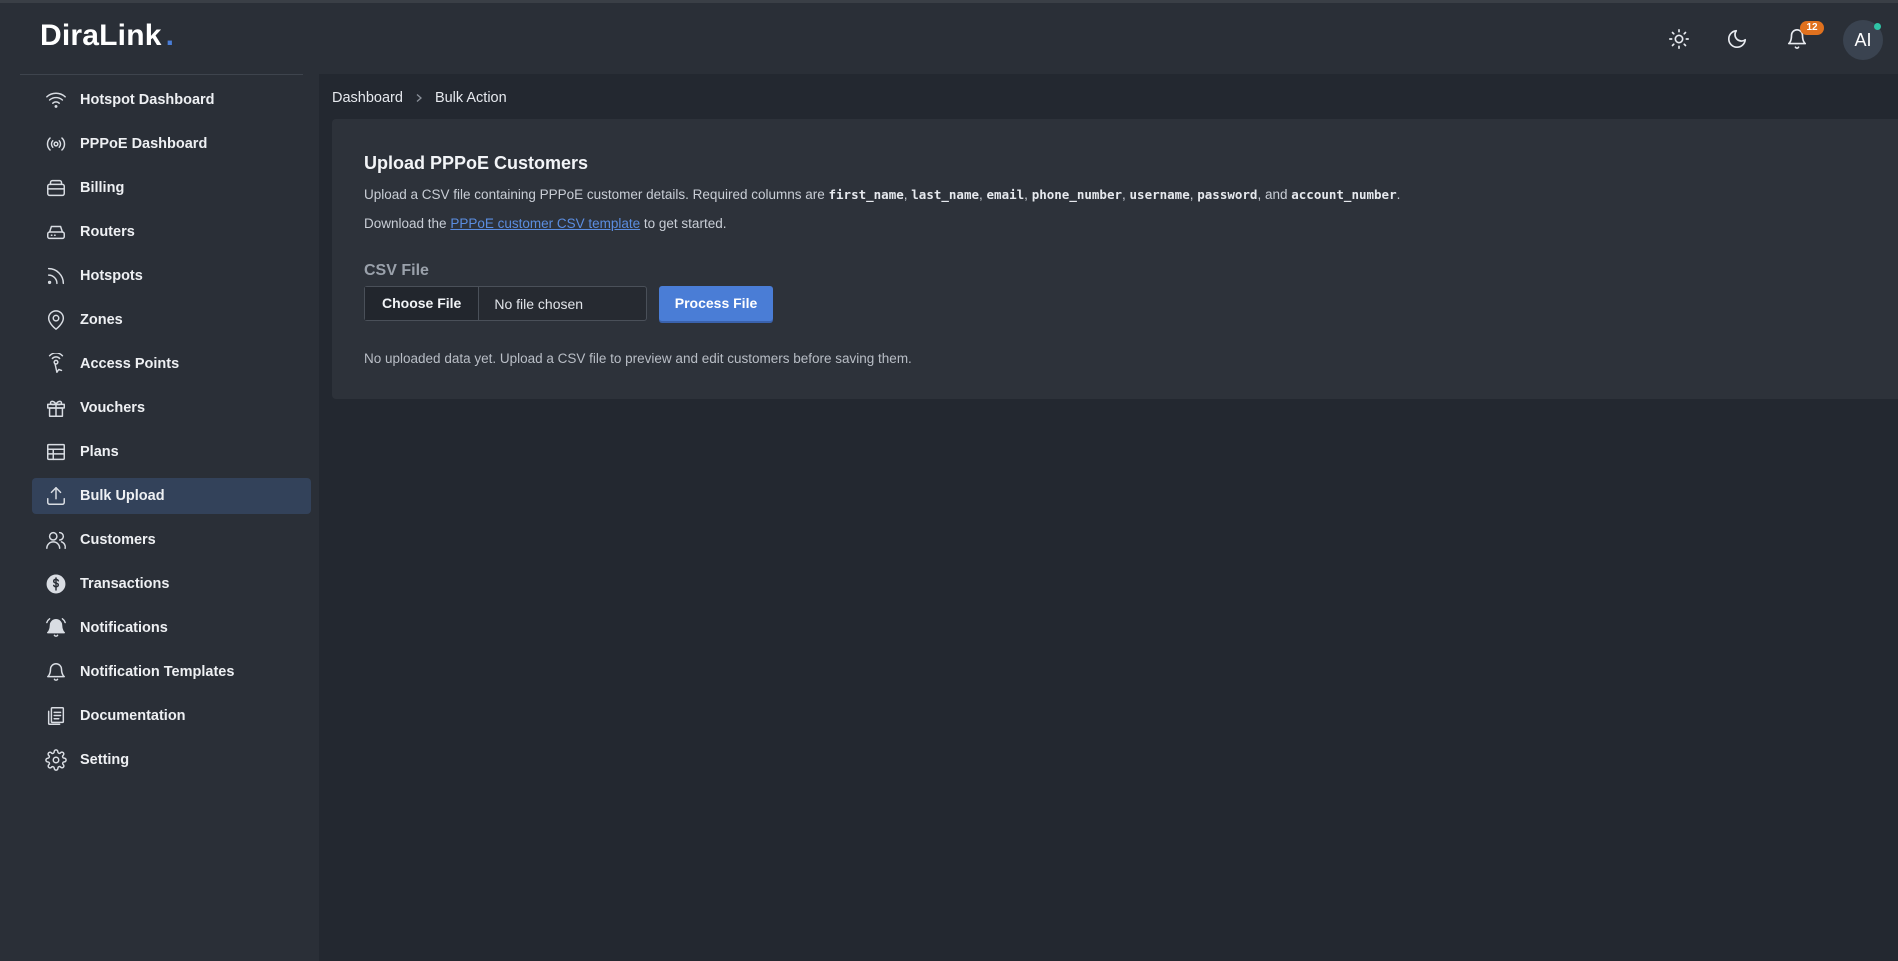 This screenshot has height=961, width=1898. I want to click on column-first-name: first_name, so click(866, 194).